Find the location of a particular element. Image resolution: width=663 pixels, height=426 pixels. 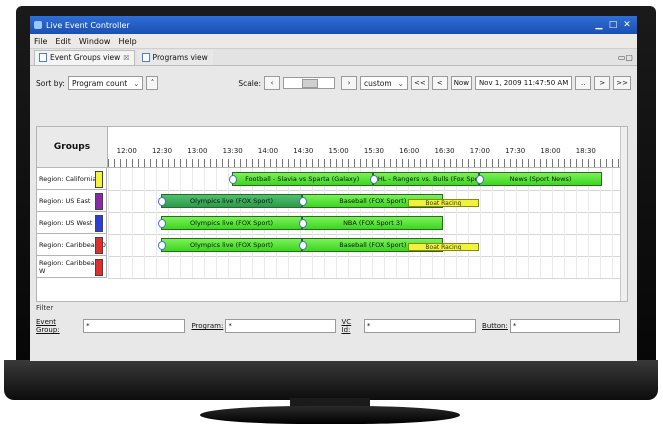

program-event: NBA (FOX Sport 3) is located at coordinates (373, 223).